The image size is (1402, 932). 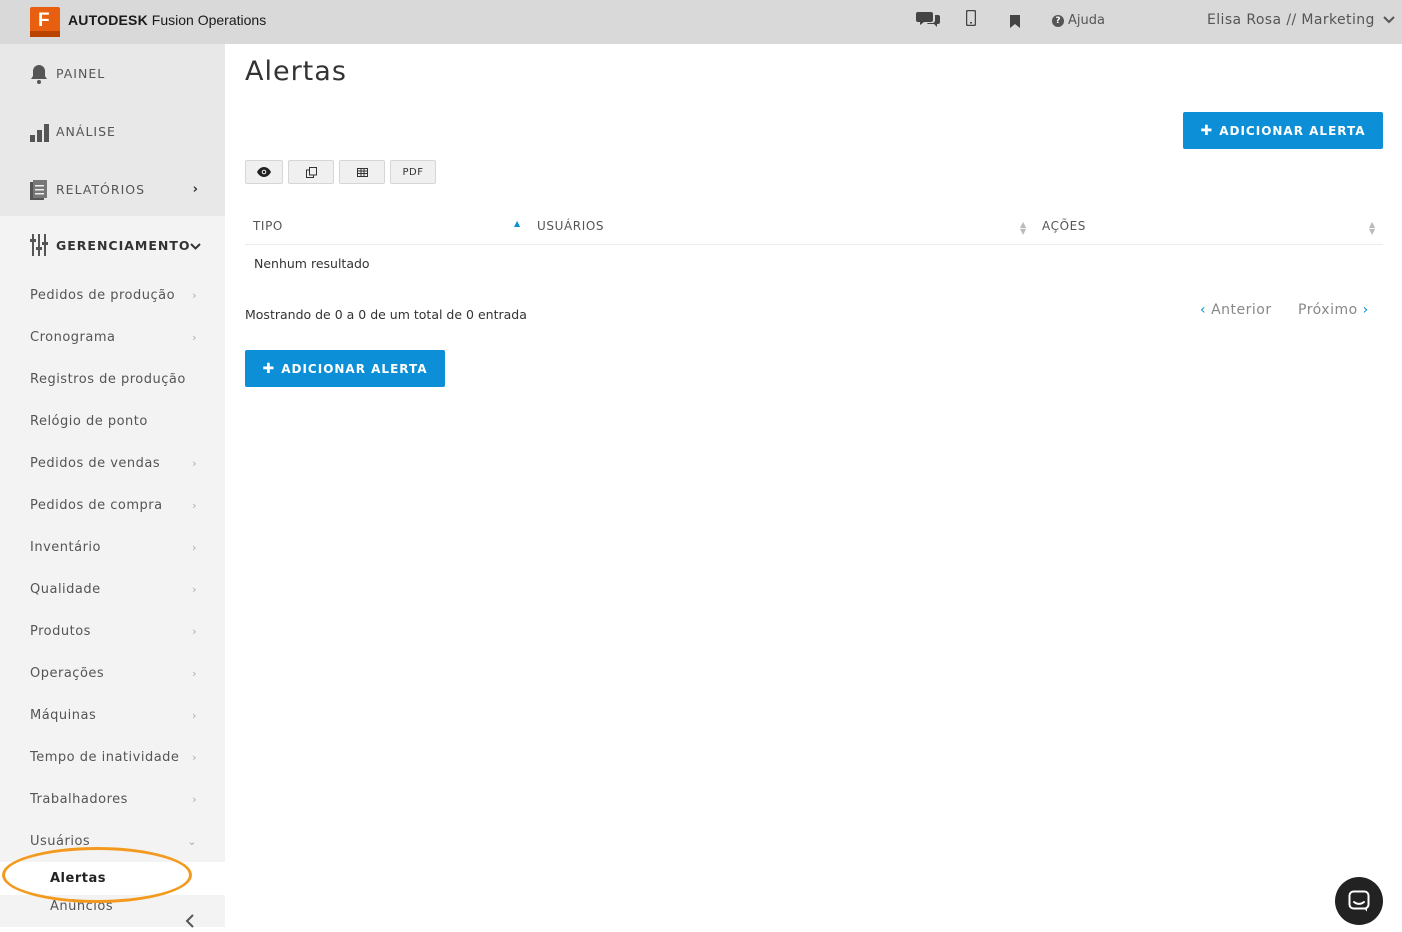 I want to click on brand-product: Fusion Operations, so click(x=209, y=20).